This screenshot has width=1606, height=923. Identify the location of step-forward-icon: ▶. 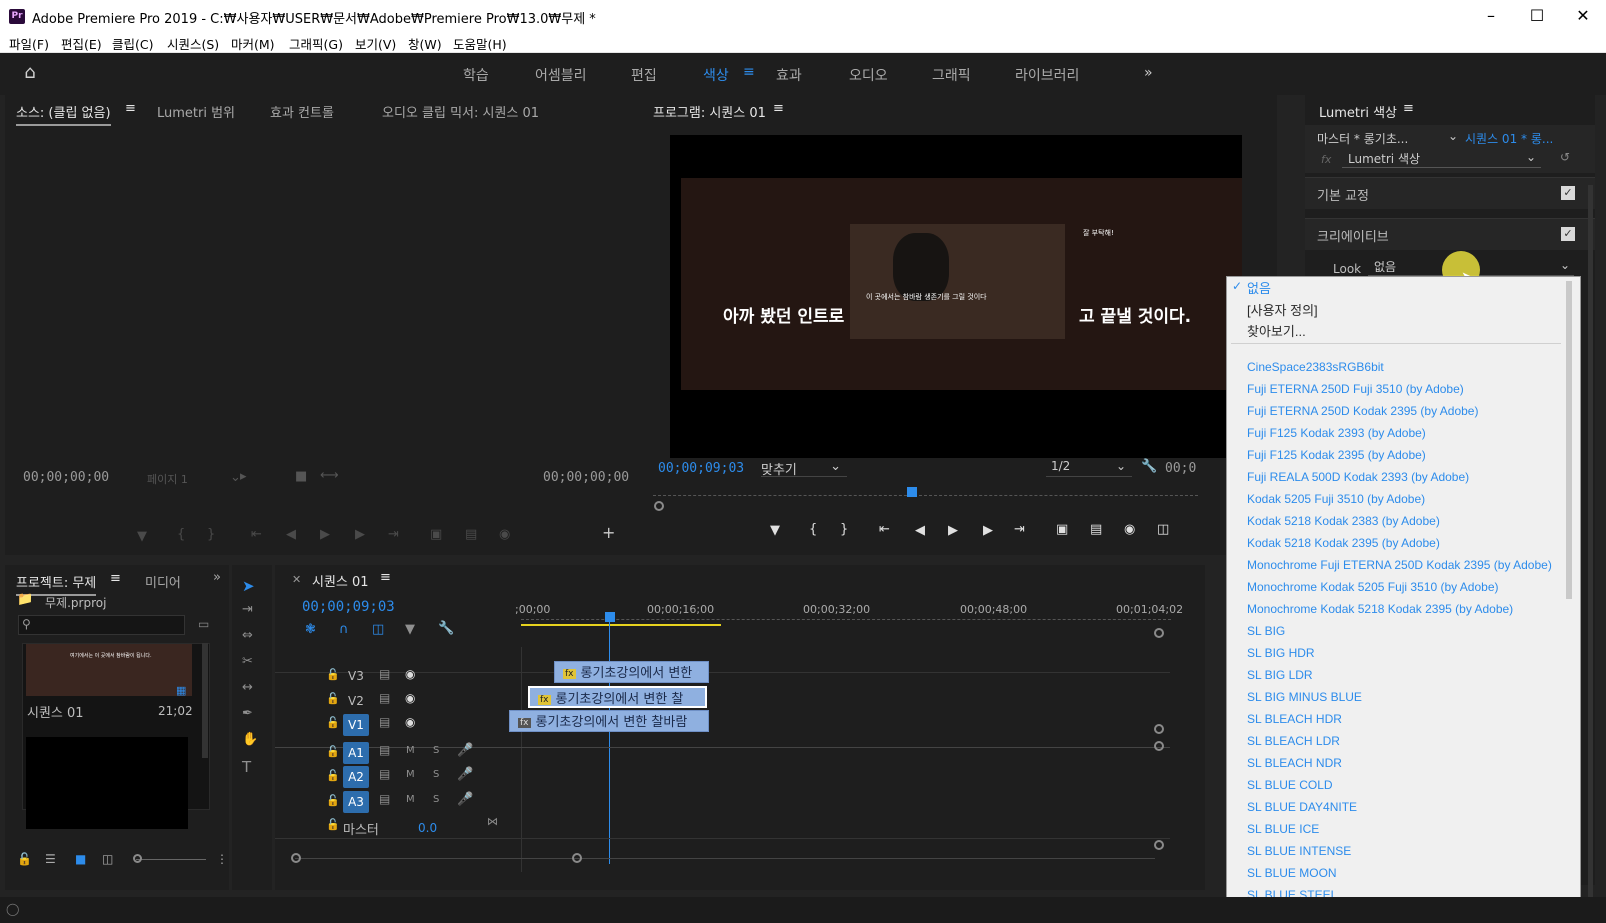
(360, 534).